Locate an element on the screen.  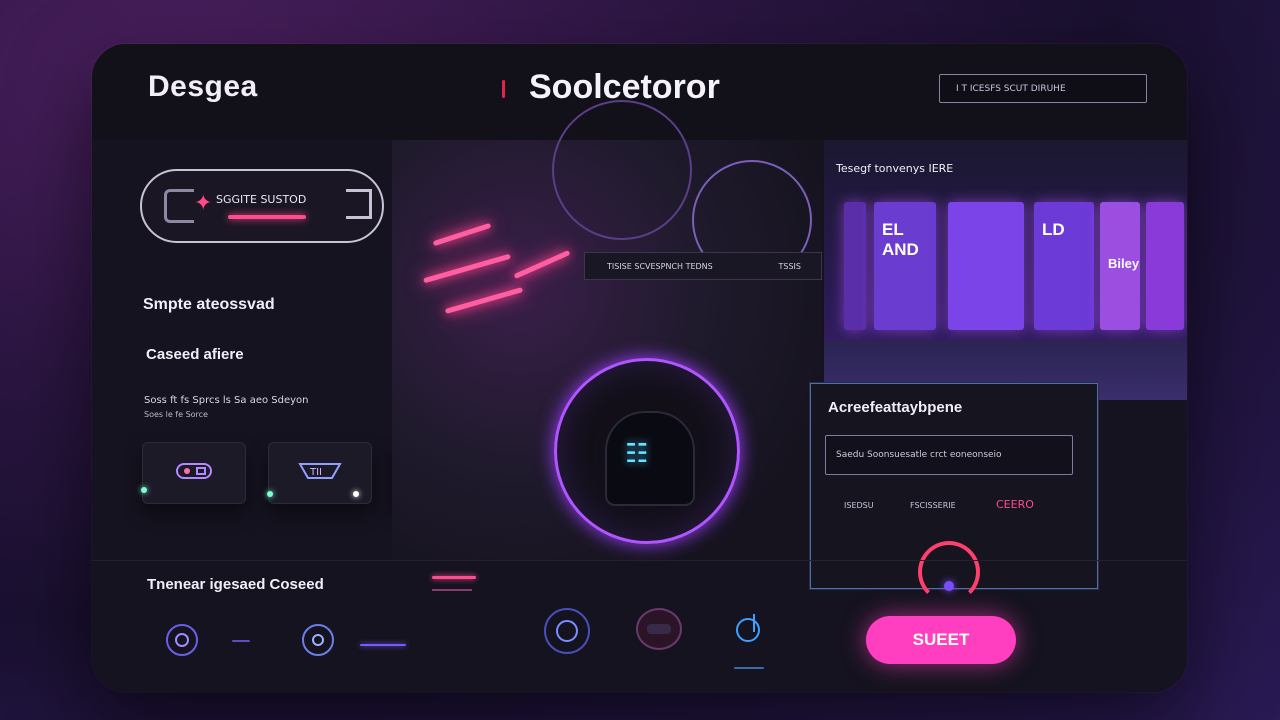
option-tile-controller: TII is located at coordinates (319, 473).